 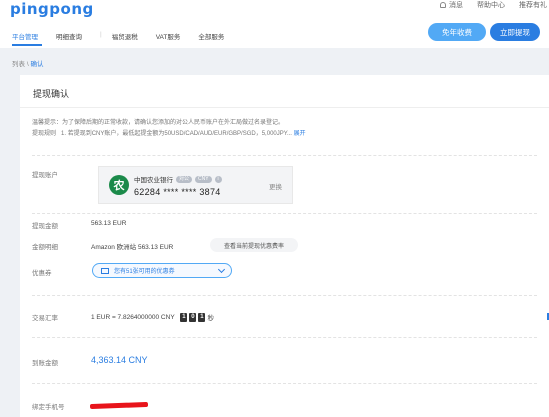 I want to click on view-rate-button: 查看当前提现优惠费率, so click(x=254, y=245).